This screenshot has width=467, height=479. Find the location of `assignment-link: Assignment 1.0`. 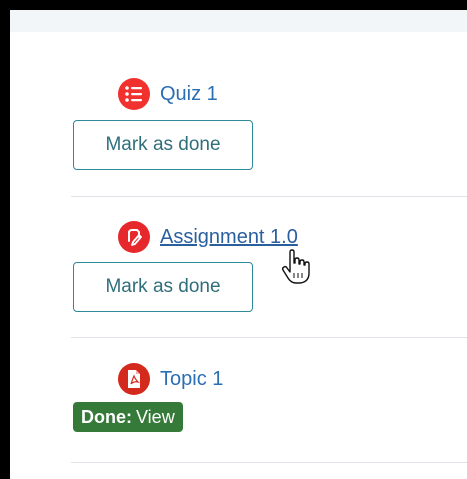

assignment-link: Assignment 1.0 is located at coordinates (229, 237).